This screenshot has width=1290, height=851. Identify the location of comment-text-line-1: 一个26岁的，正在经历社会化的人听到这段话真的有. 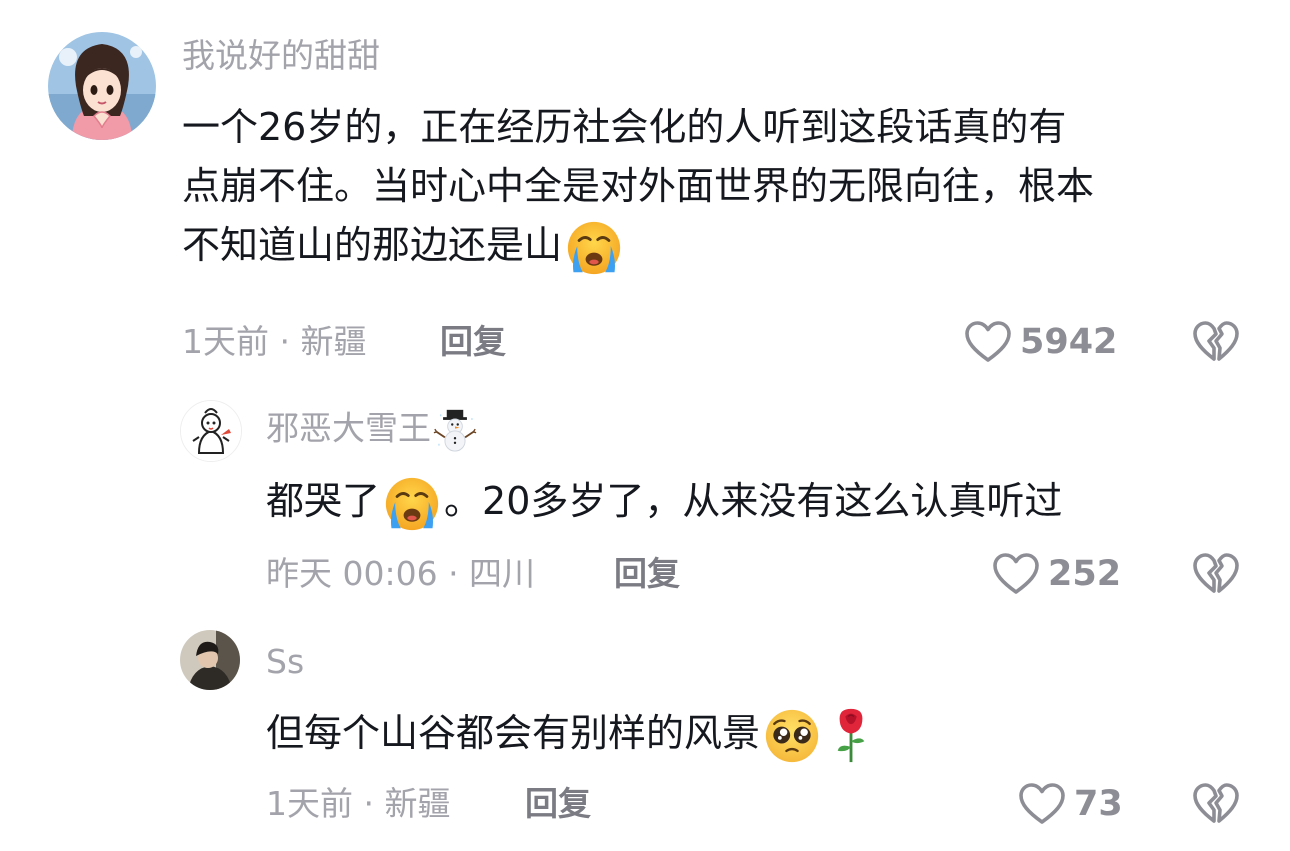
(624, 127).